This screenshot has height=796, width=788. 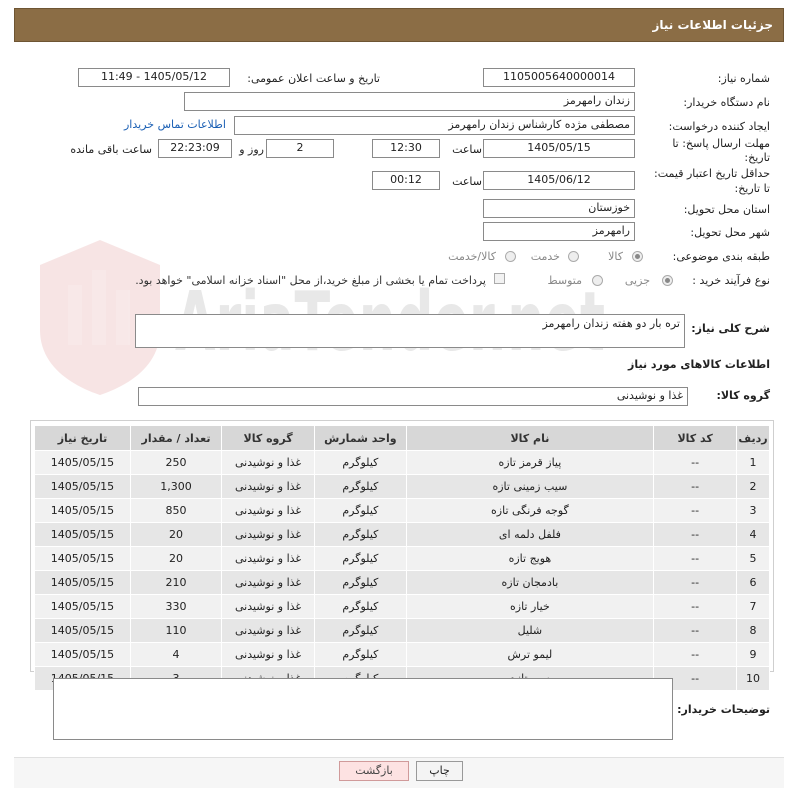 What do you see at coordinates (752, 188) in the screenshot?
I see `validity-label-line2: تا تاریخ:` at bounding box center [752, 188].